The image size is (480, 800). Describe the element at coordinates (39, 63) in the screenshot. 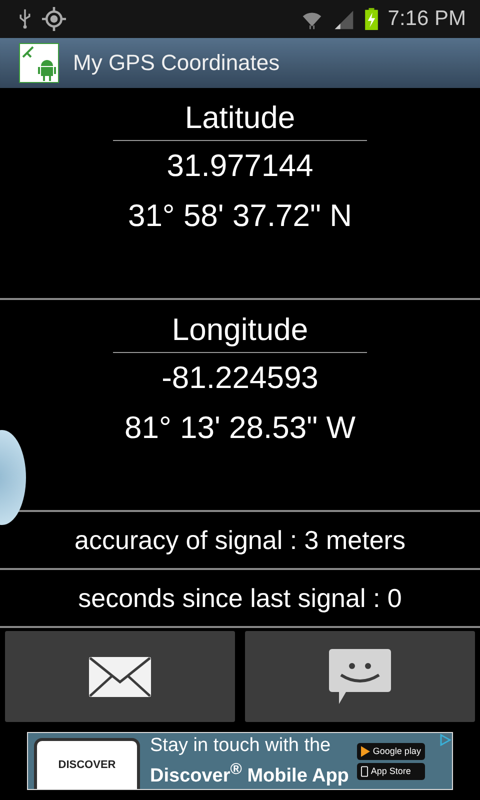

I see `app-icon` at that location.